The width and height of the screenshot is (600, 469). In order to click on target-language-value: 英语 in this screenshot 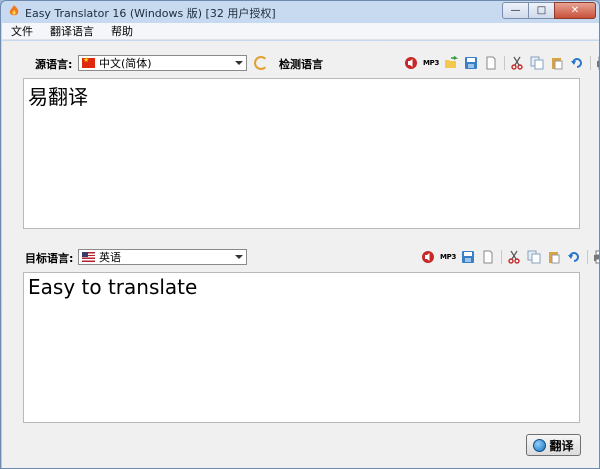, I will do `click(110, 257)`.